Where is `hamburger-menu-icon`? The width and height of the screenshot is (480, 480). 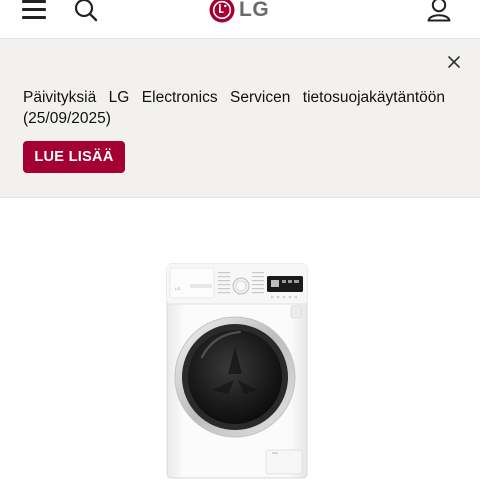 hamburger-menu-icon is located at coordinates (35, 11).